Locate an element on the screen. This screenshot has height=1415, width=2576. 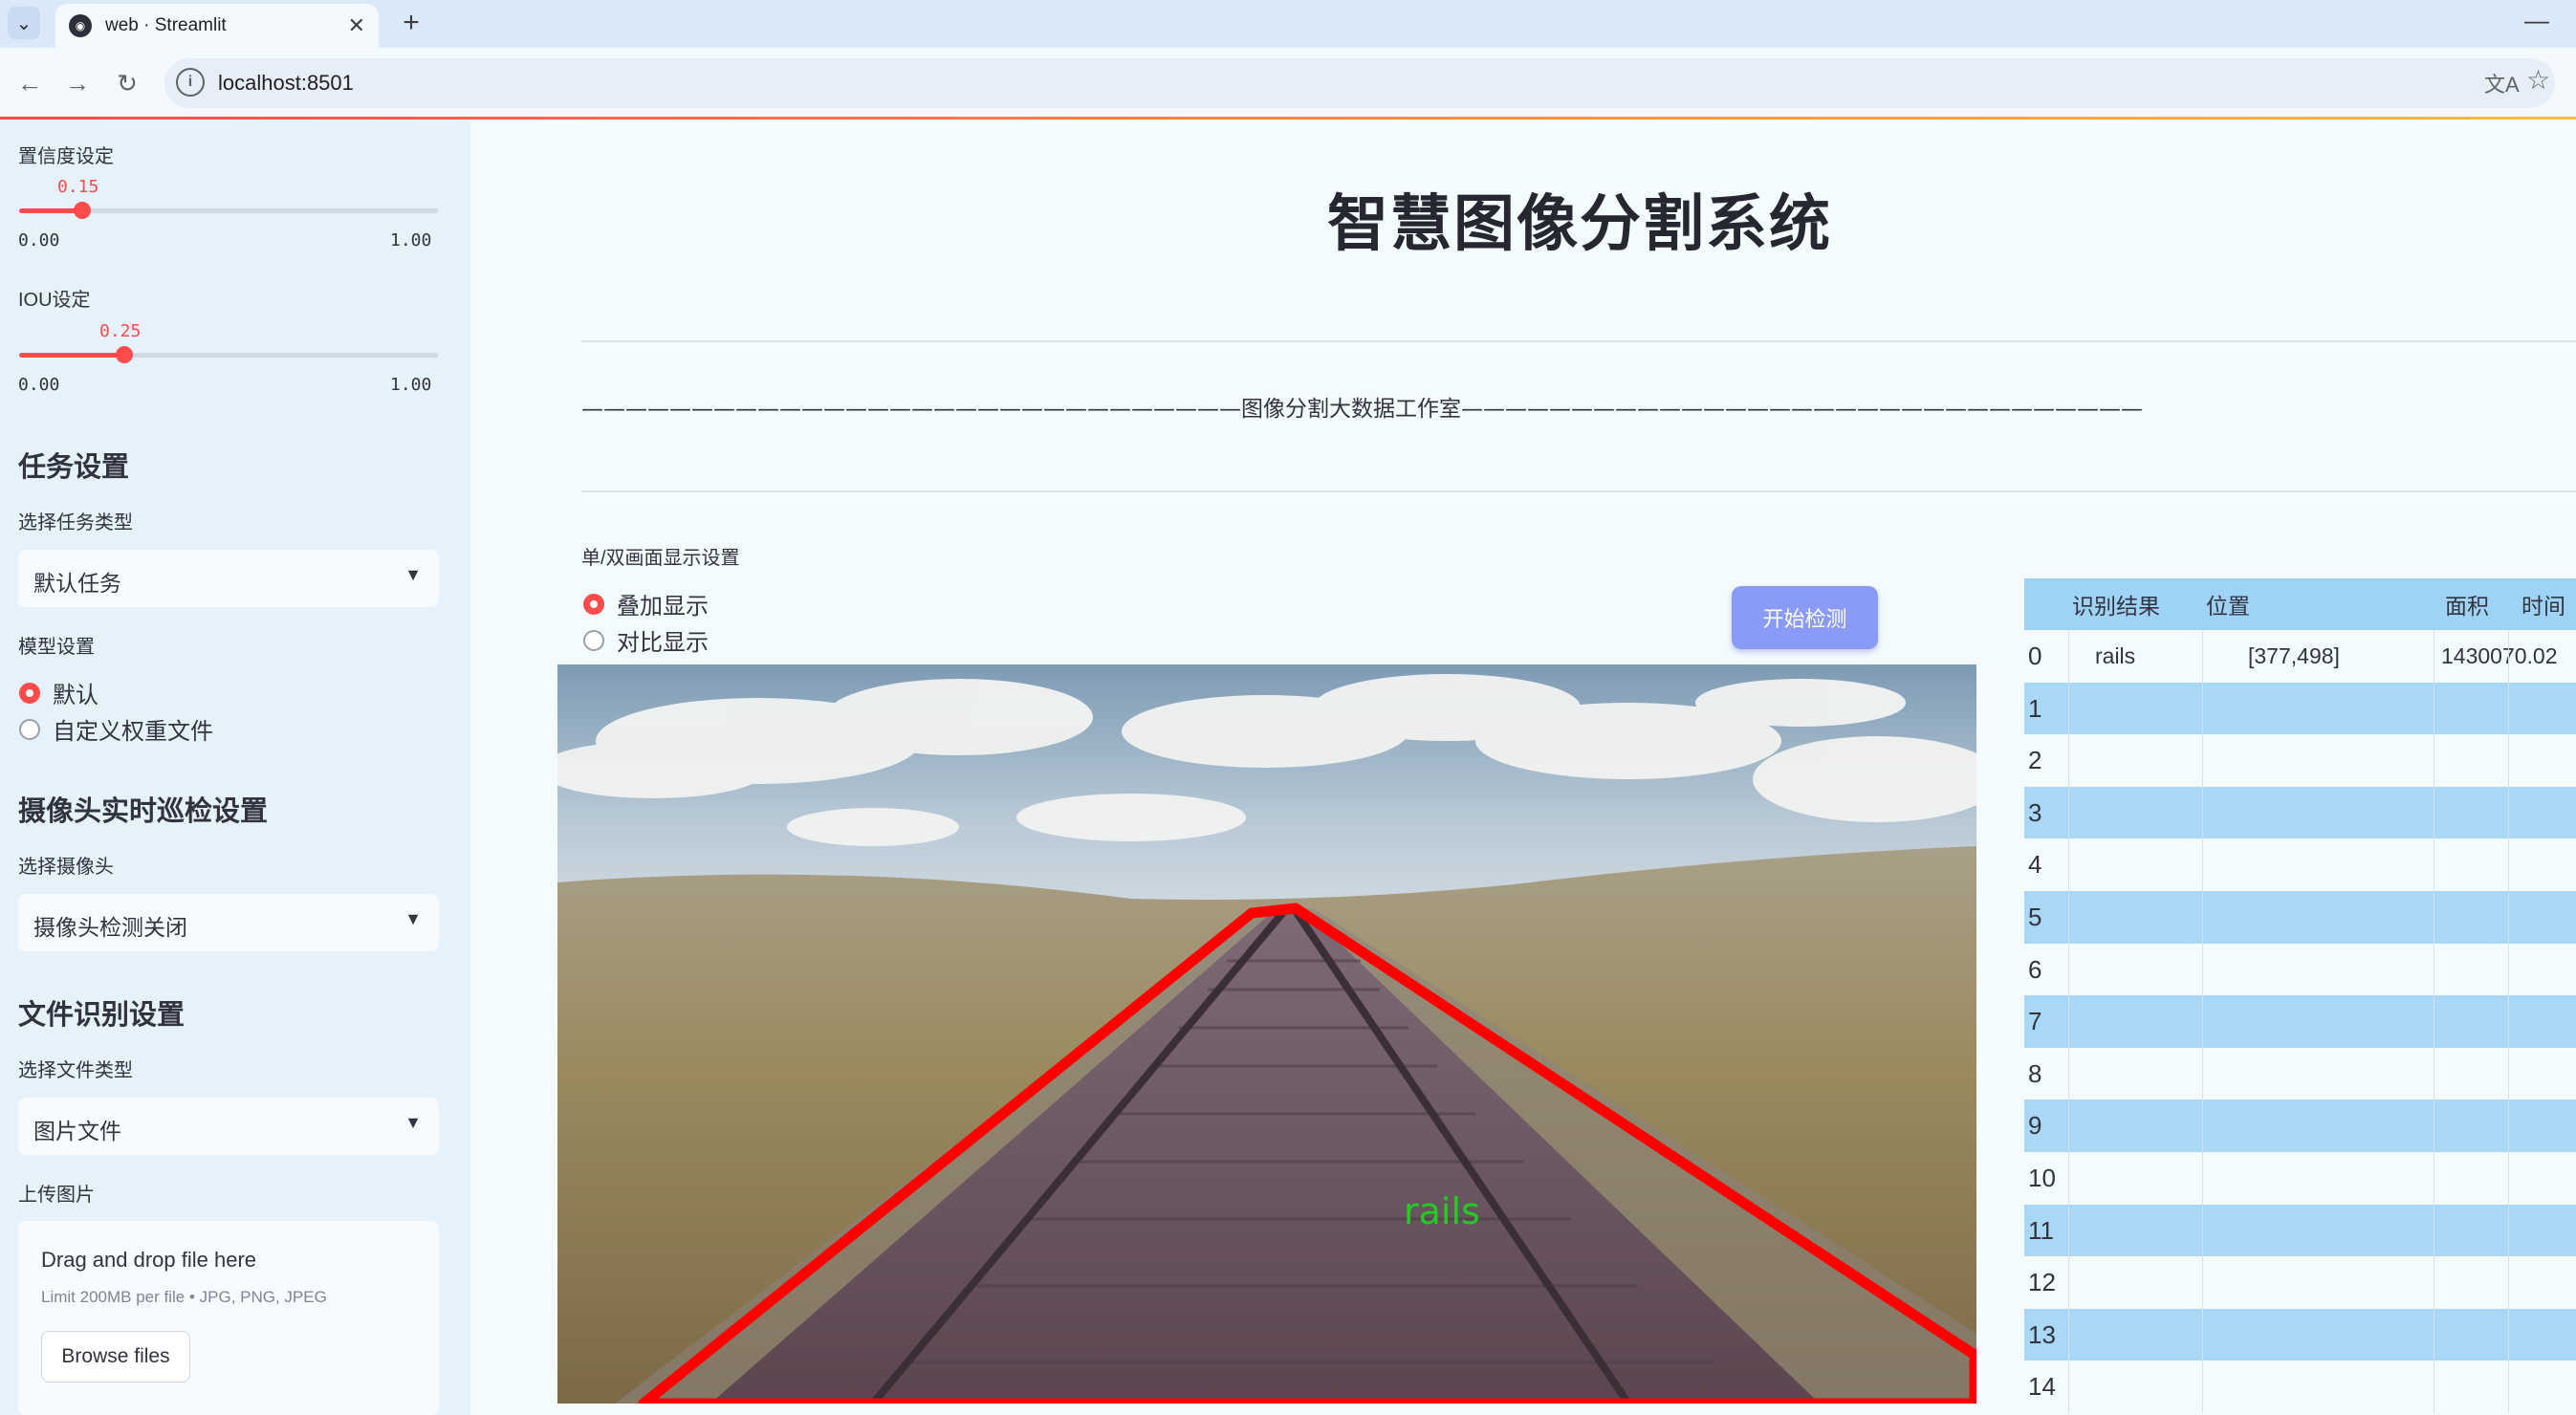
new-tab-icon: + is located at coordinates (411, 23).